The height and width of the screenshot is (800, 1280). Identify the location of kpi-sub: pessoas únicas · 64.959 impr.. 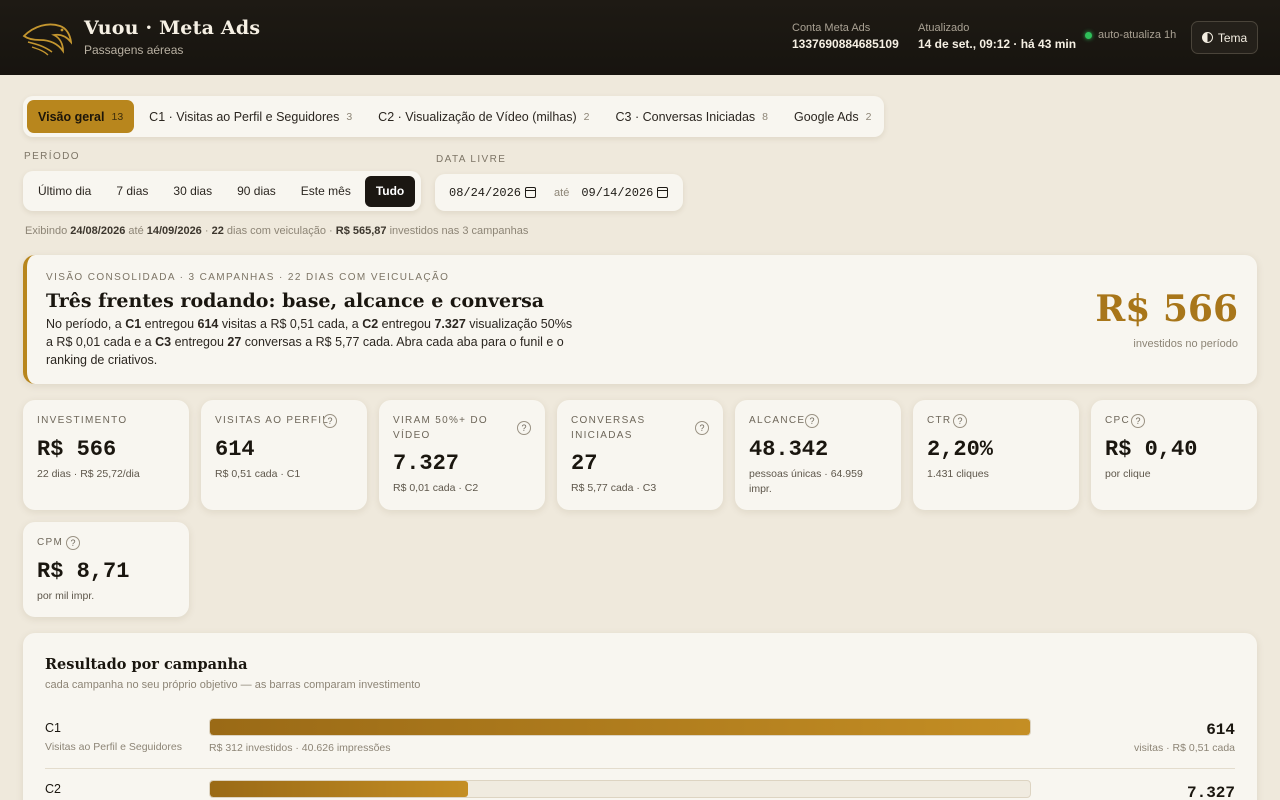
(806, 481).